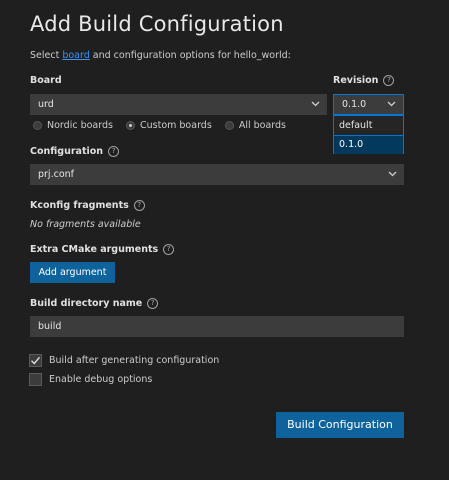  Describe the element at coordinates (217, 326) in the screenshot. I see `build-dir-input: build` at that location.